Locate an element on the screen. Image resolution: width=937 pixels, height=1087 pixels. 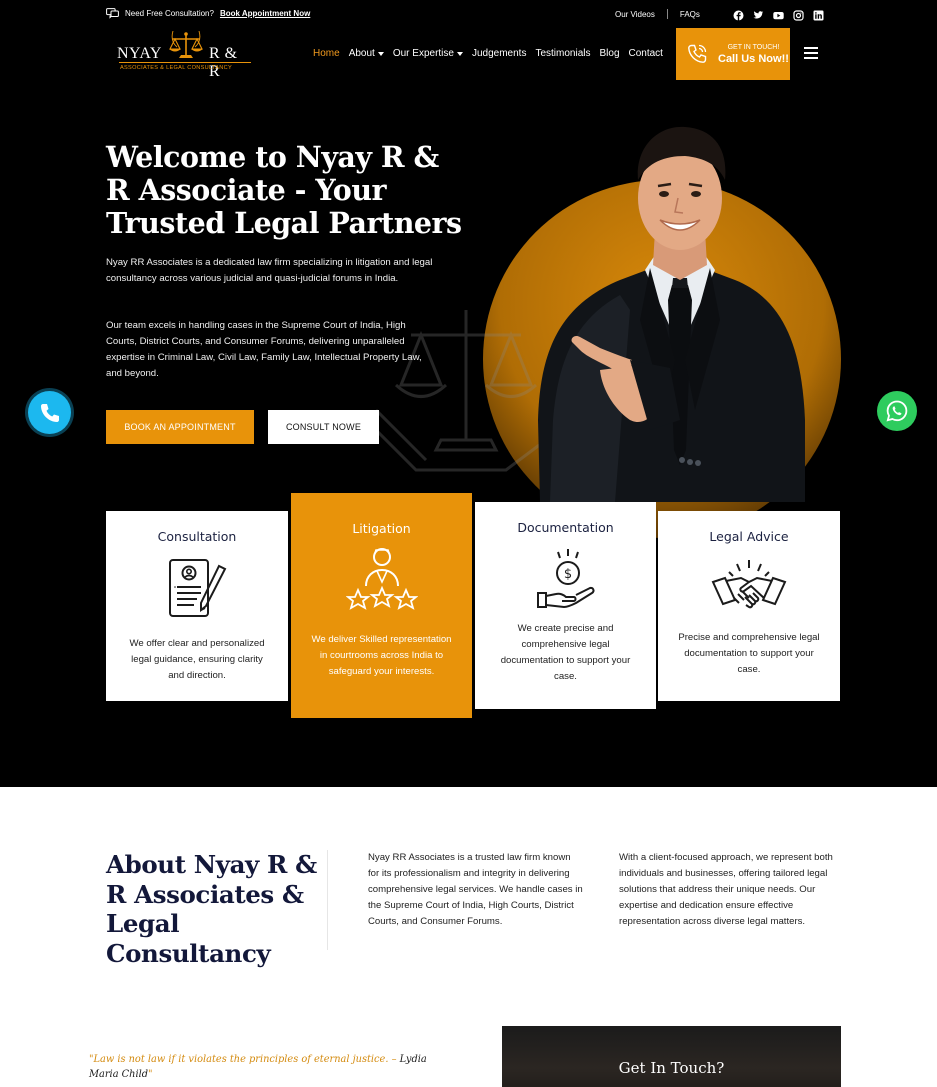
logo-text-left: NYAY is located at coordinates (139, 53).